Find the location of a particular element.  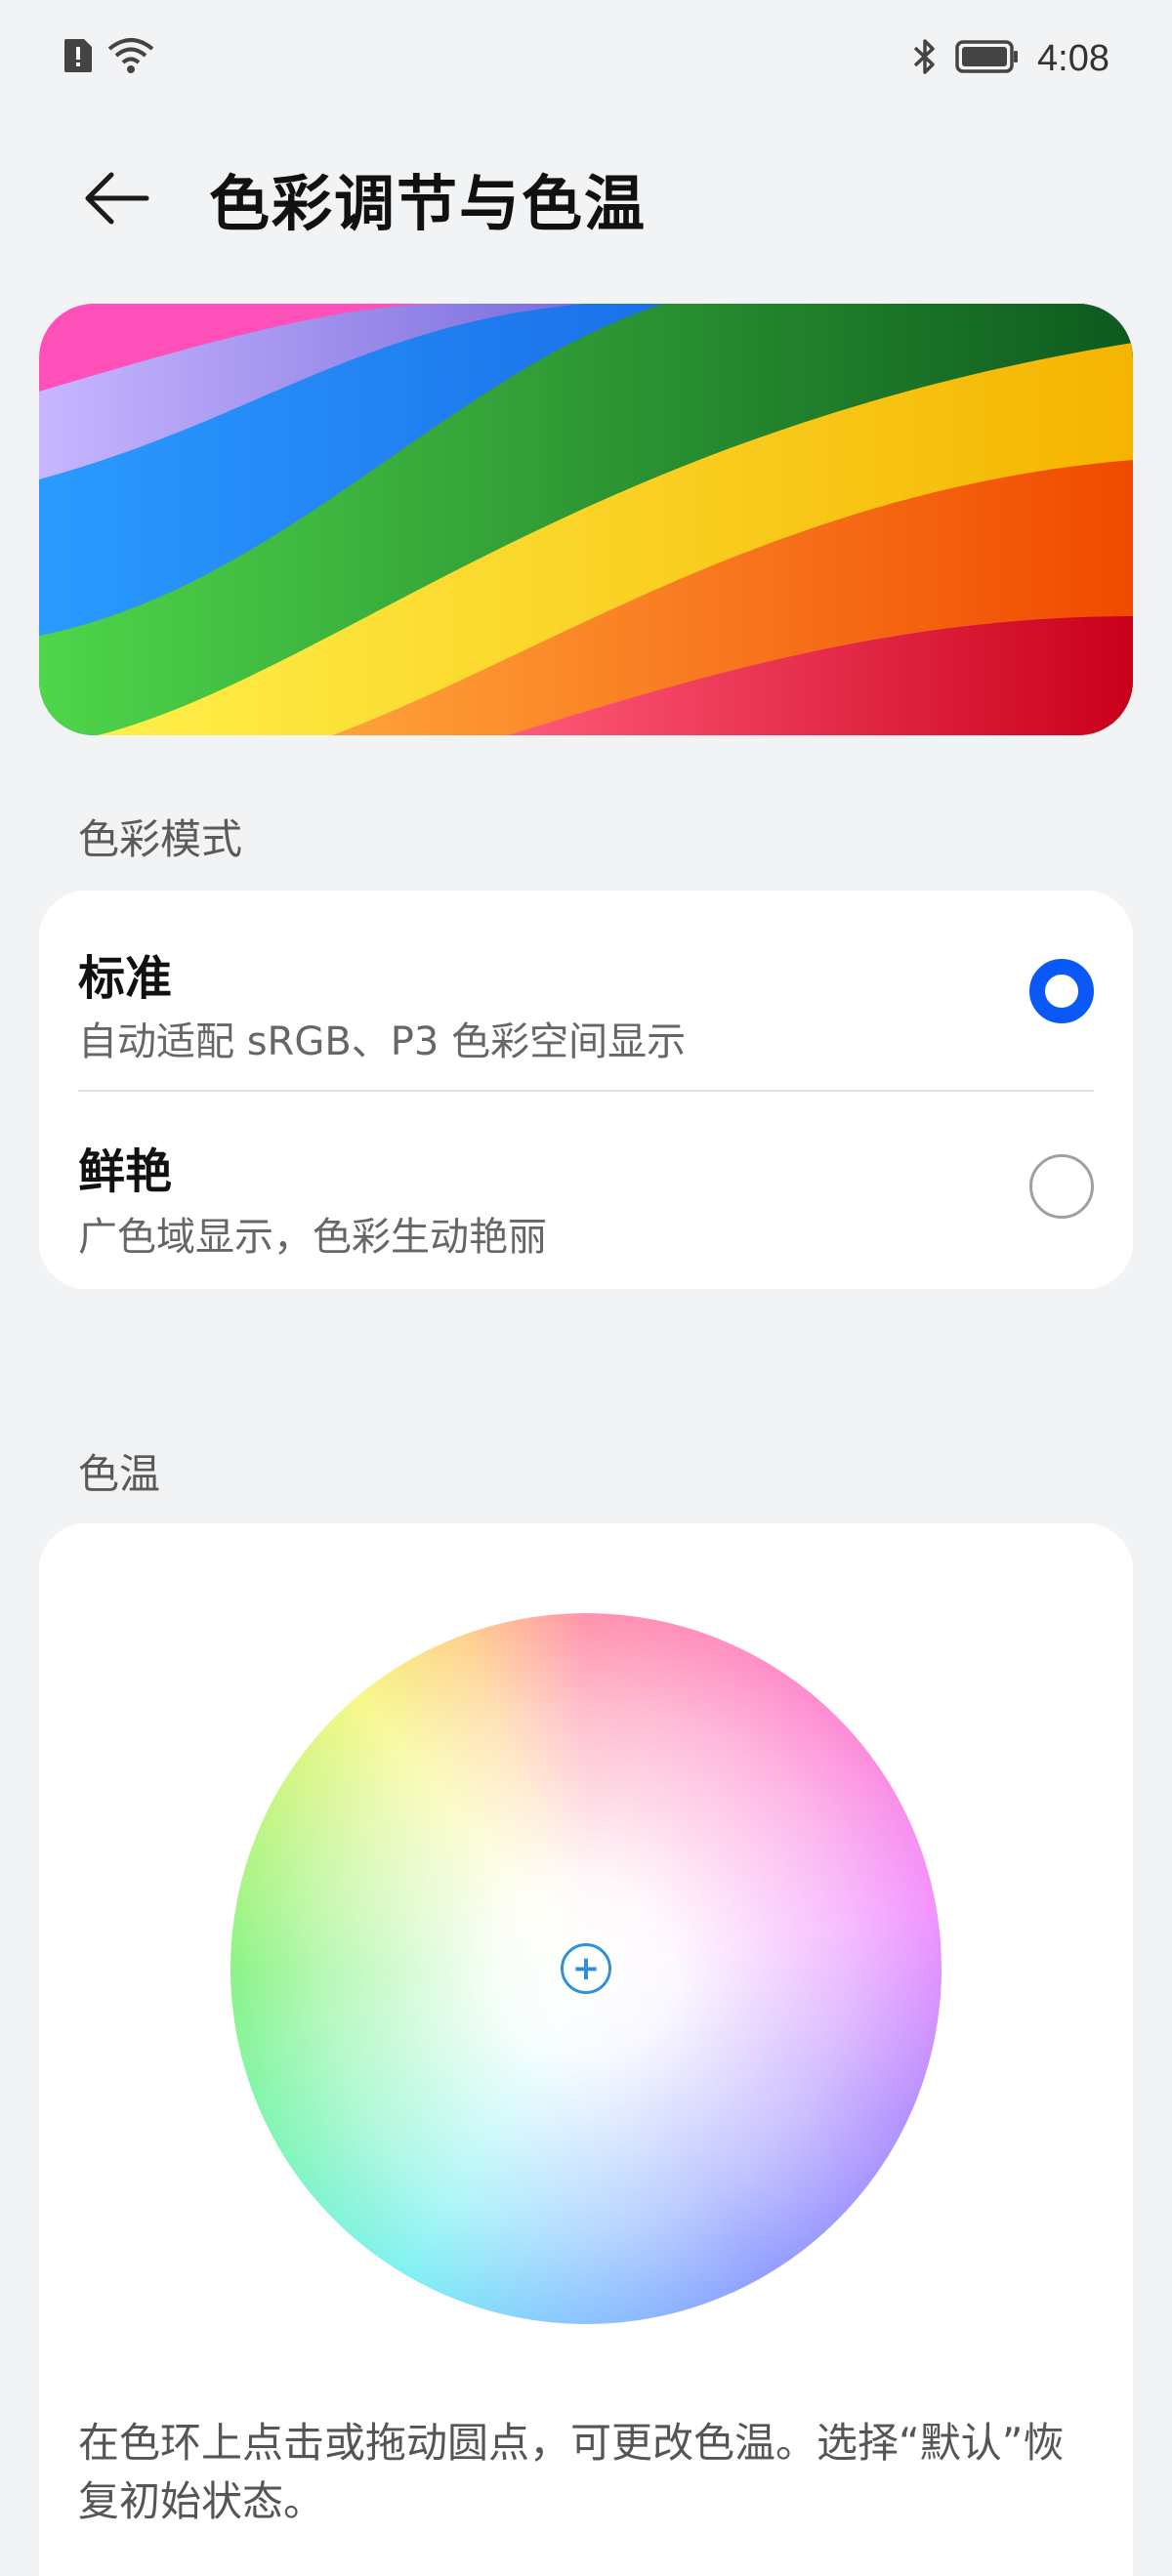

status-bar: 4:08 is located at coordinates (586, 58).